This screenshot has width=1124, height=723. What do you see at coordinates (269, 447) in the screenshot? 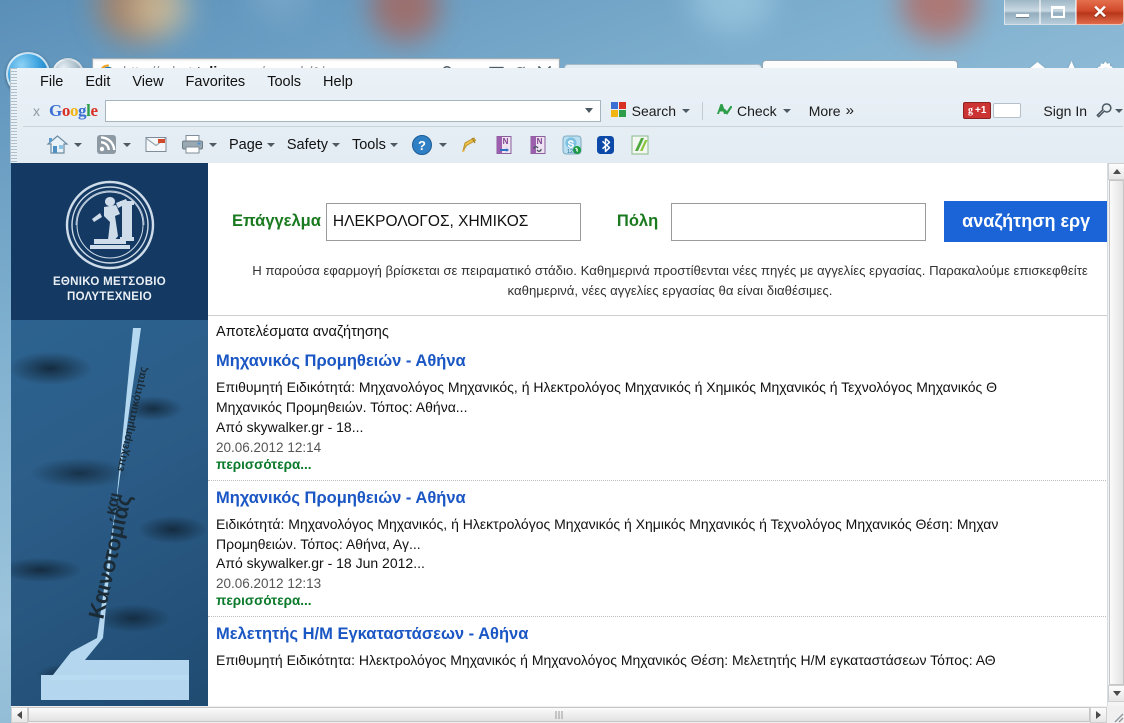
I see `result-date: 20.06.2012 12:14` at bounding box center [269, 447].